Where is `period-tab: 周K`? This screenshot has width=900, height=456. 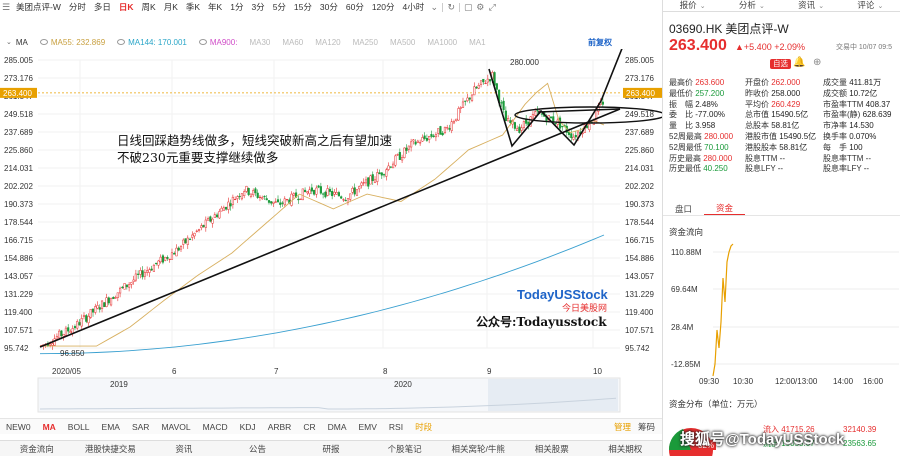
period-tab: 周K is located at coordinates (149, 7).